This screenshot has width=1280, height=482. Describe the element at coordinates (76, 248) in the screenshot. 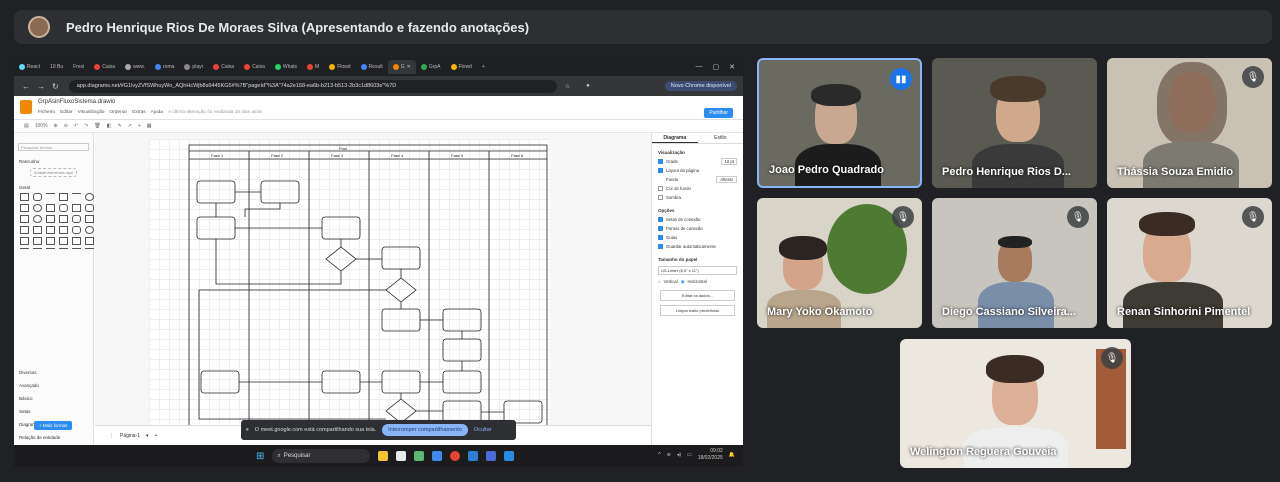

I see `bidirectional-arrow-shape` at that location.